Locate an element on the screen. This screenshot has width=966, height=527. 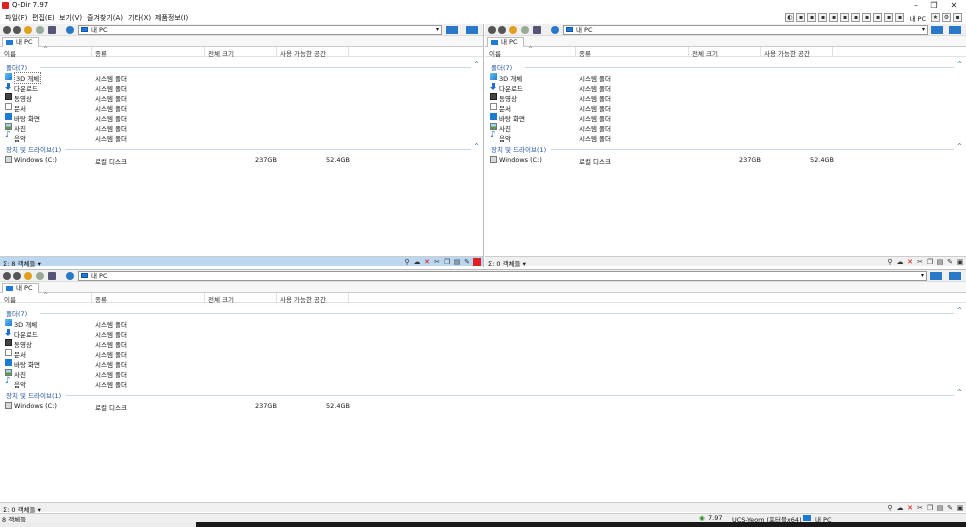
layout-7-icon: ▪ is located at coordinates (867, 17).